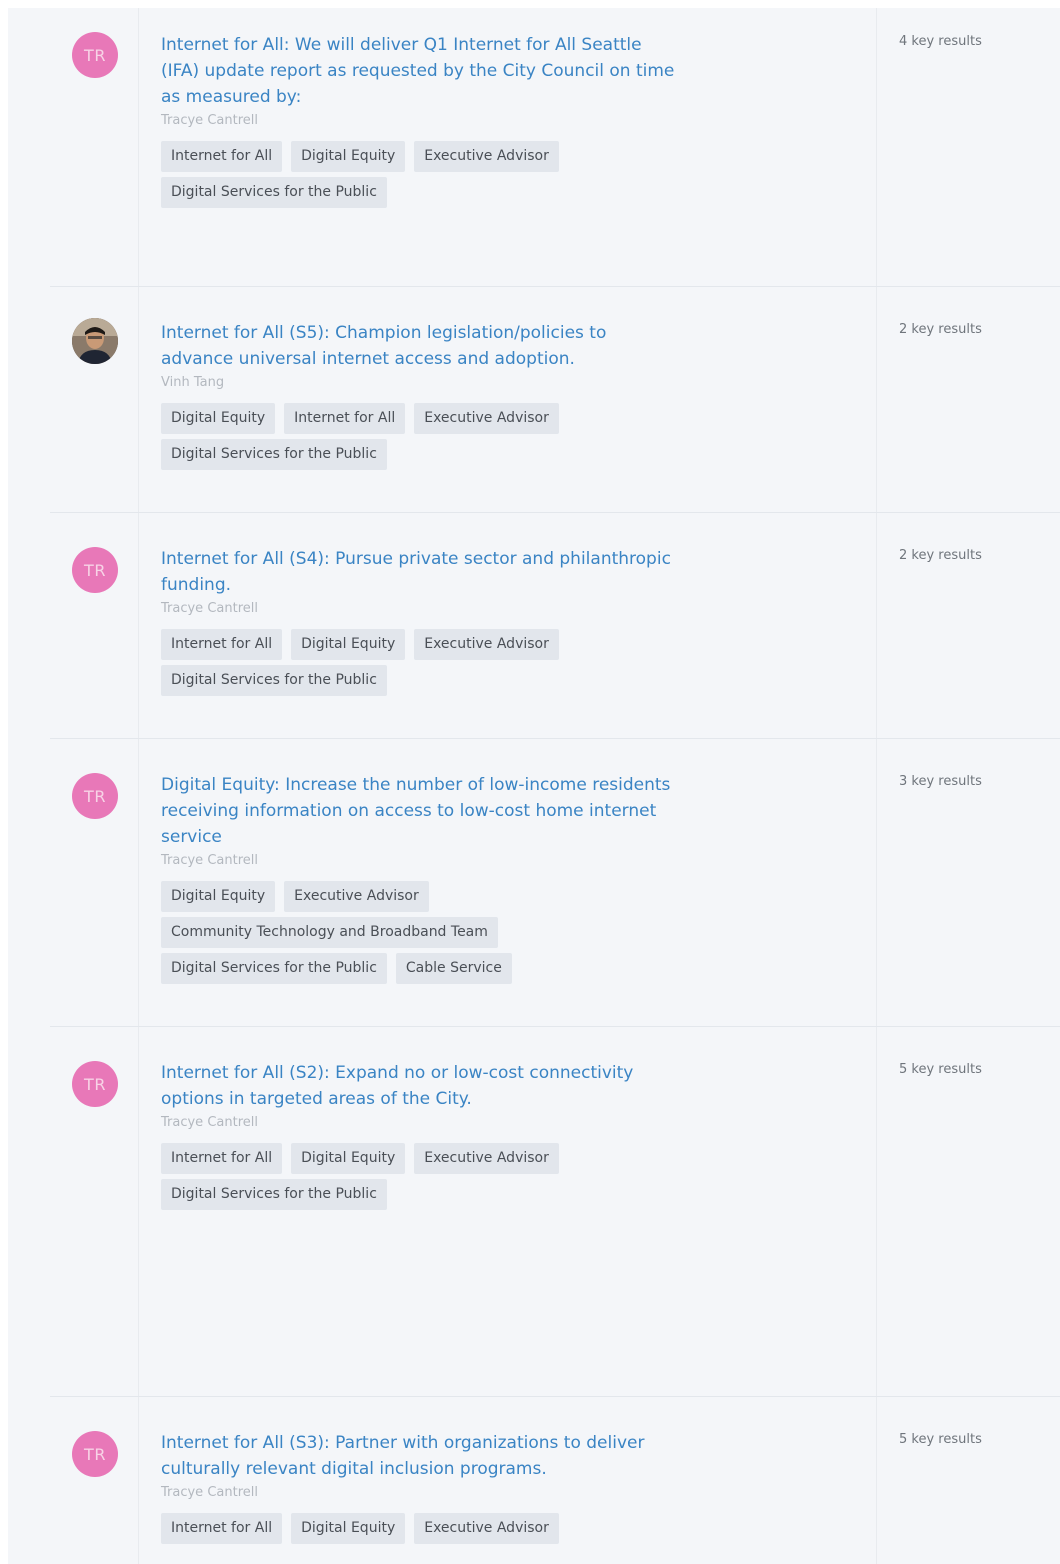 This screenshot has width=1060, height=1564. I want to click on key-results-count: 4 key results, so click(940, 41).